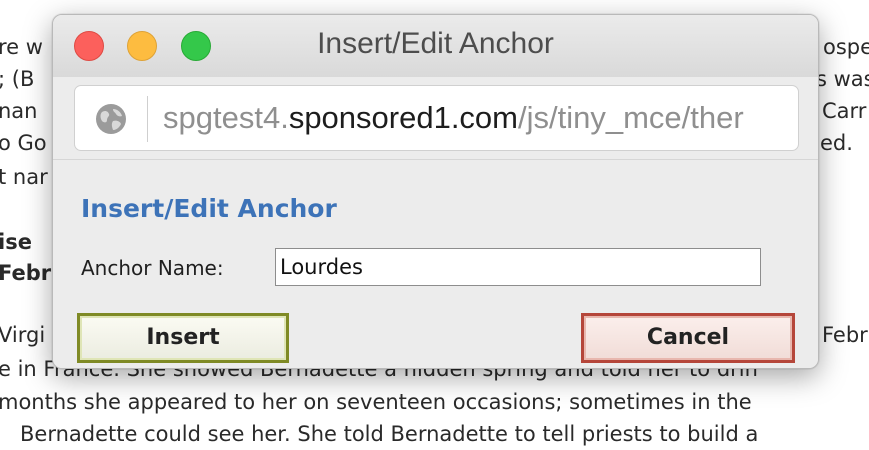 This screenshot has width=869, height=450. I want to click on url-text: spgtest4.sponsored1.com/js/tiny_mce/ther, so click(453, 118).